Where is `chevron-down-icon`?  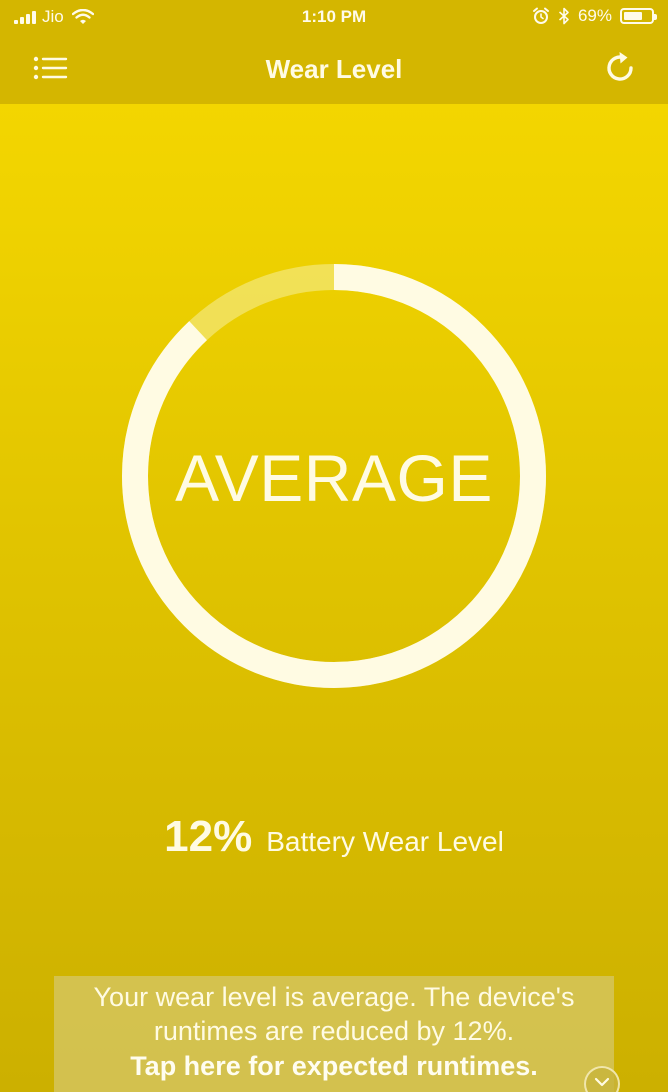 chevron-down-icon is located at coordinates (602, 1082).